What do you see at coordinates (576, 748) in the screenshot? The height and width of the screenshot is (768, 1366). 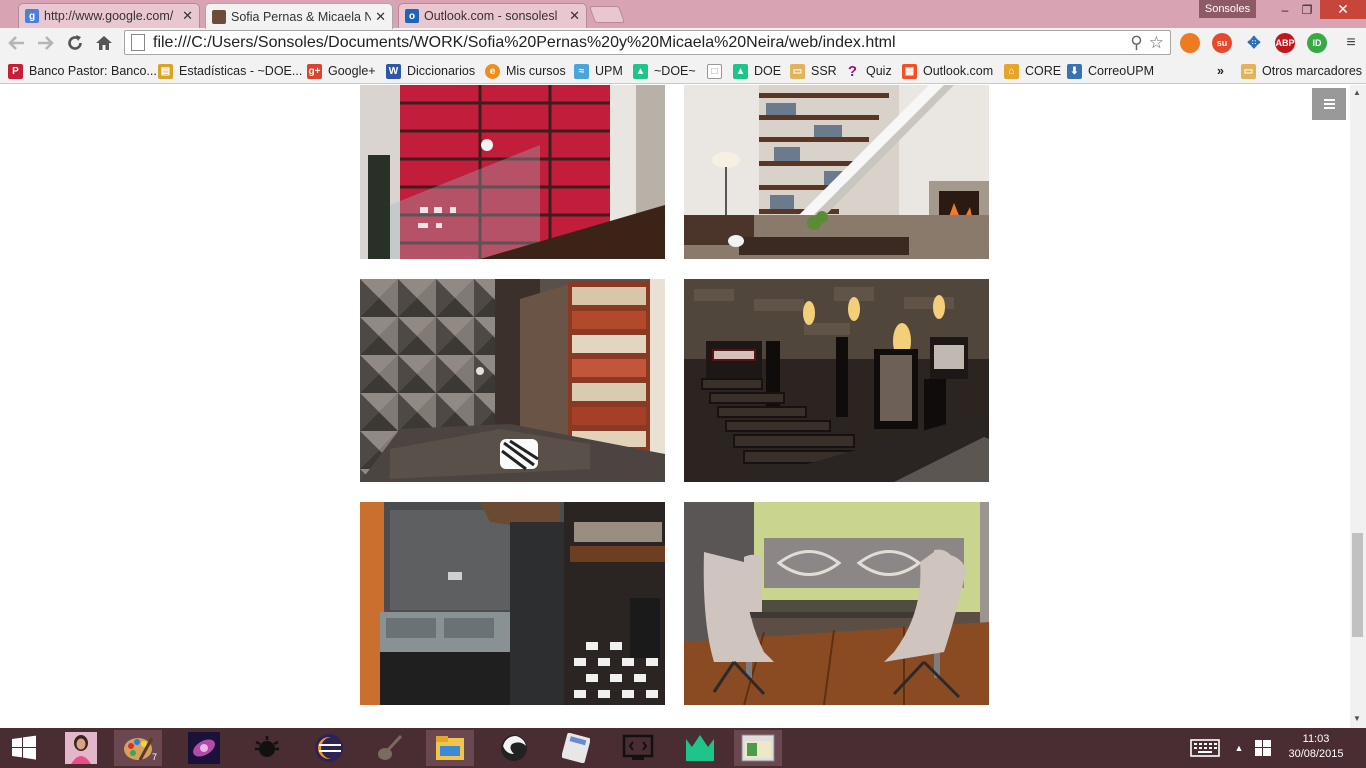 I see `calculator-icon` at bounding box center [576, 748].